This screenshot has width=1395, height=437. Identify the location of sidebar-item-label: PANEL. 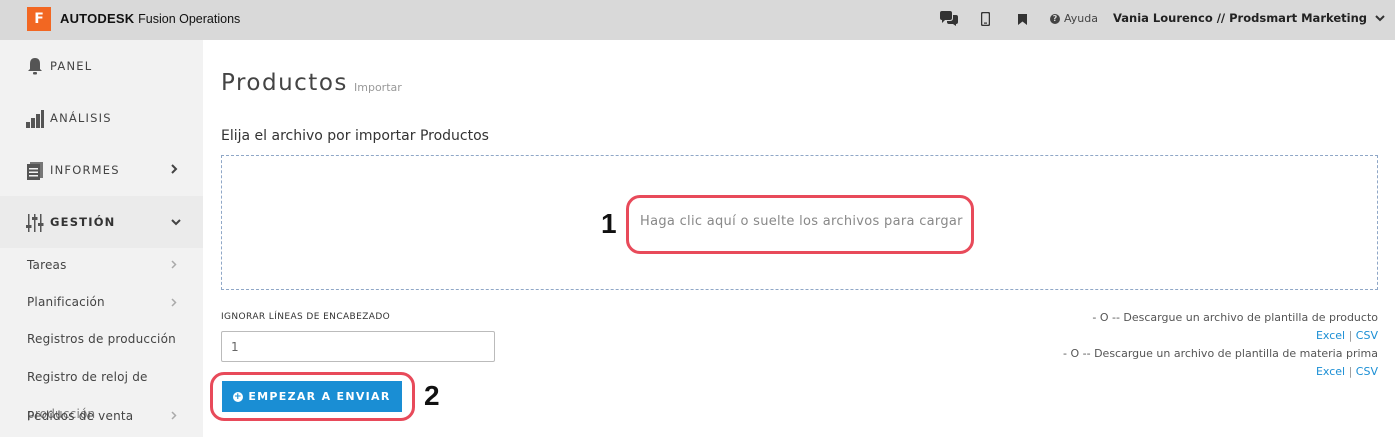
(71, 66).